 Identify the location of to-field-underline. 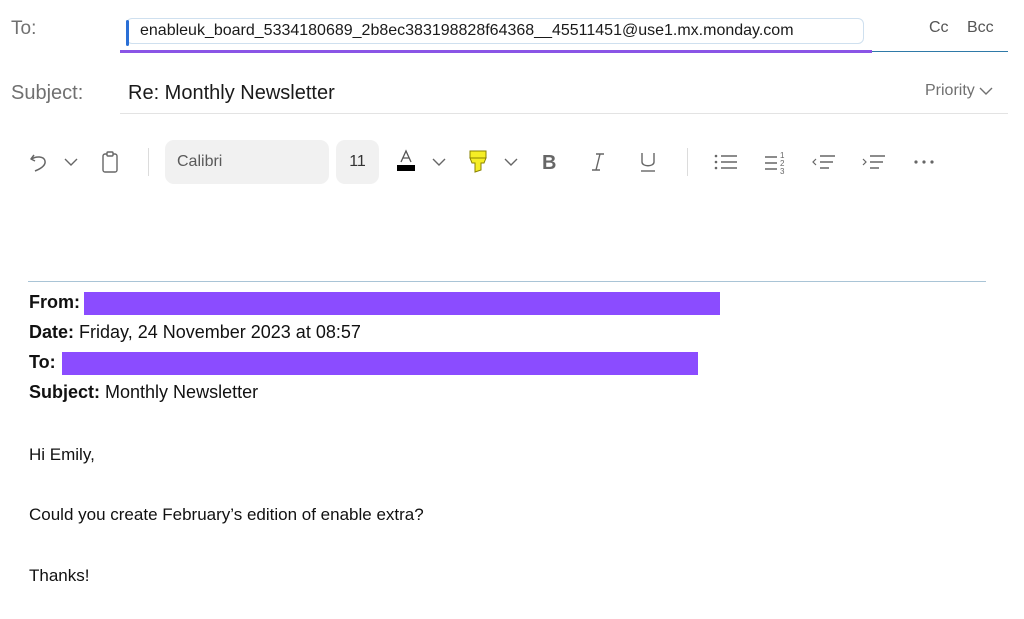
(940, 51).